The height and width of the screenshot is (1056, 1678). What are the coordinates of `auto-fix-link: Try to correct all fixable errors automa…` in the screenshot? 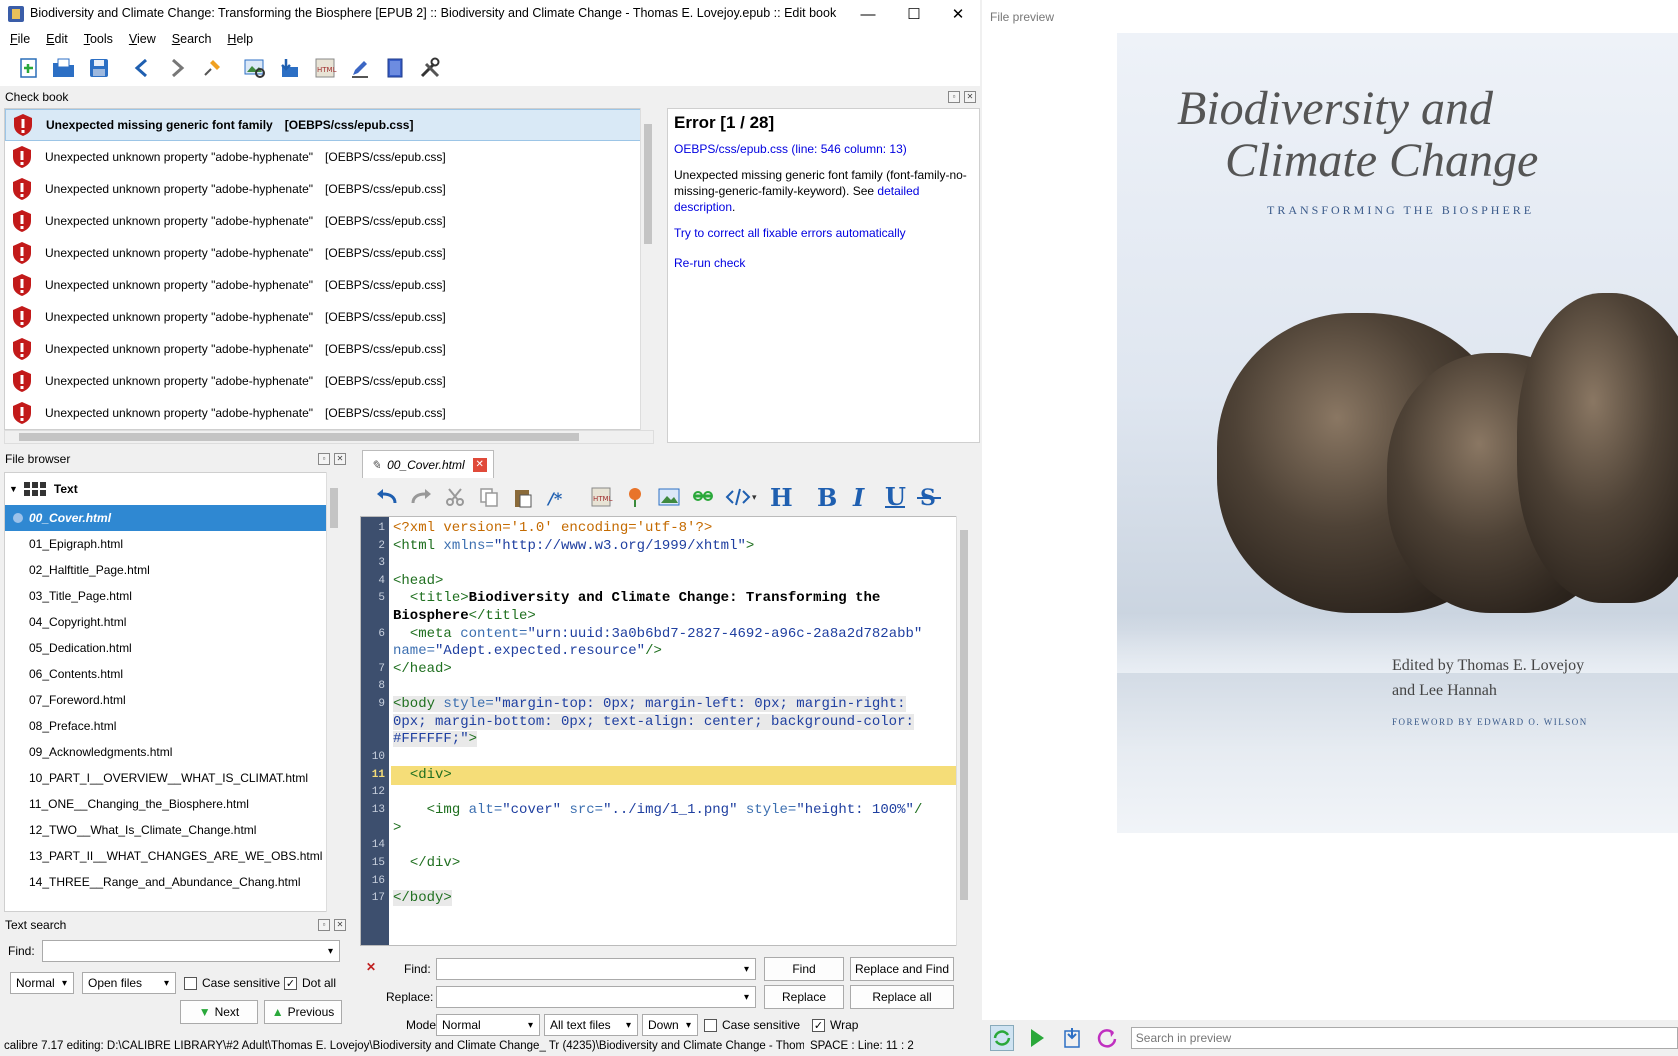 It's located at (790, 233).